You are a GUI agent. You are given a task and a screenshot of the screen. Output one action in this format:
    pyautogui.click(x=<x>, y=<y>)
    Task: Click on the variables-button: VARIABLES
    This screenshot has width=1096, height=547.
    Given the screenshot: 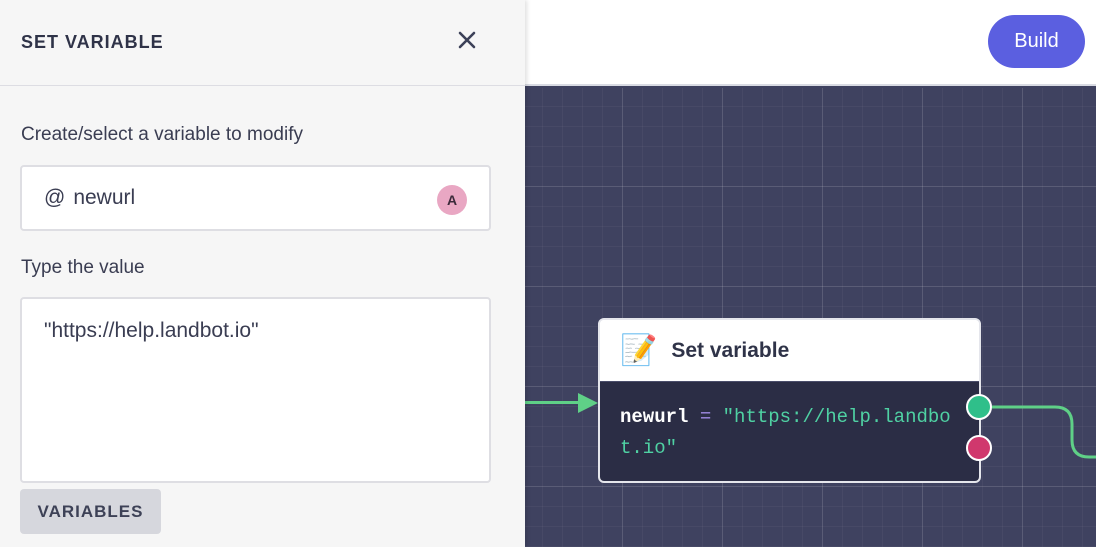 What is the action you would take?
    pyautogui.click(x=90, y=511)
    